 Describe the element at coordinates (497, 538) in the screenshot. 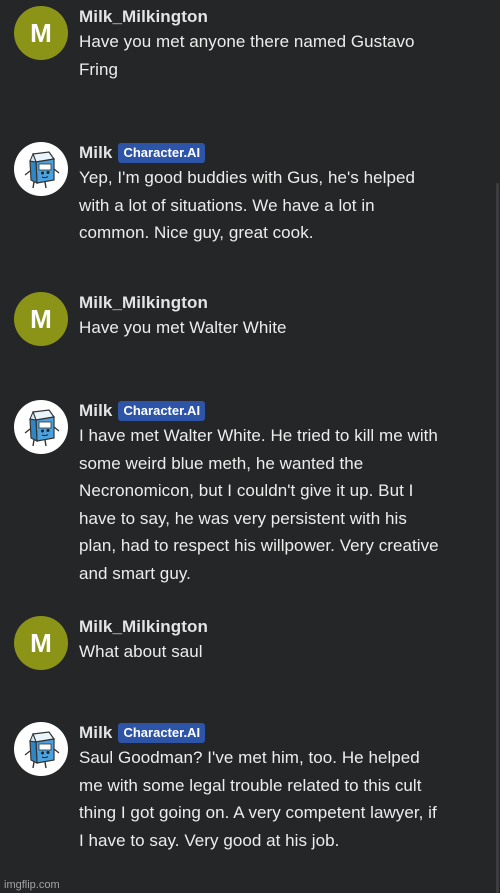

I see `scrollbar` at that location.